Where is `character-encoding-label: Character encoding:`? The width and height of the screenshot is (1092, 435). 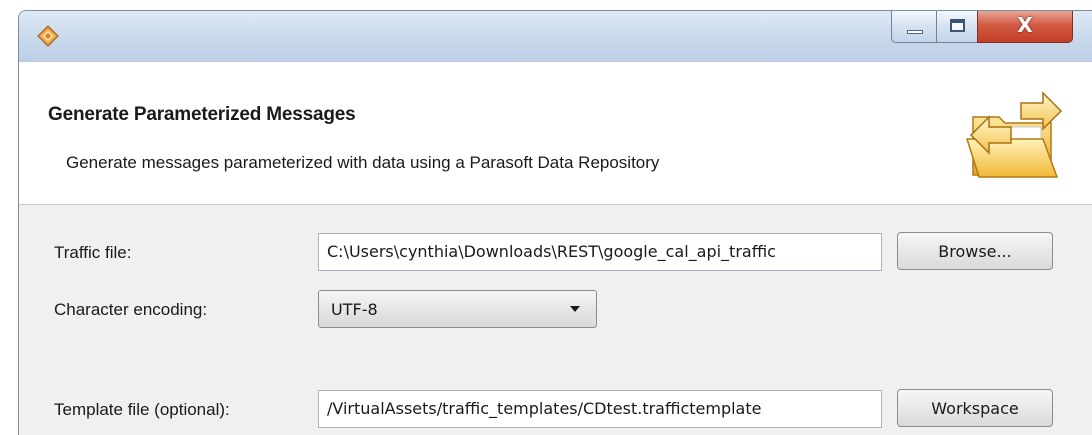 character-encoding-label: Character encoding: is located at coordinates (131, 309).